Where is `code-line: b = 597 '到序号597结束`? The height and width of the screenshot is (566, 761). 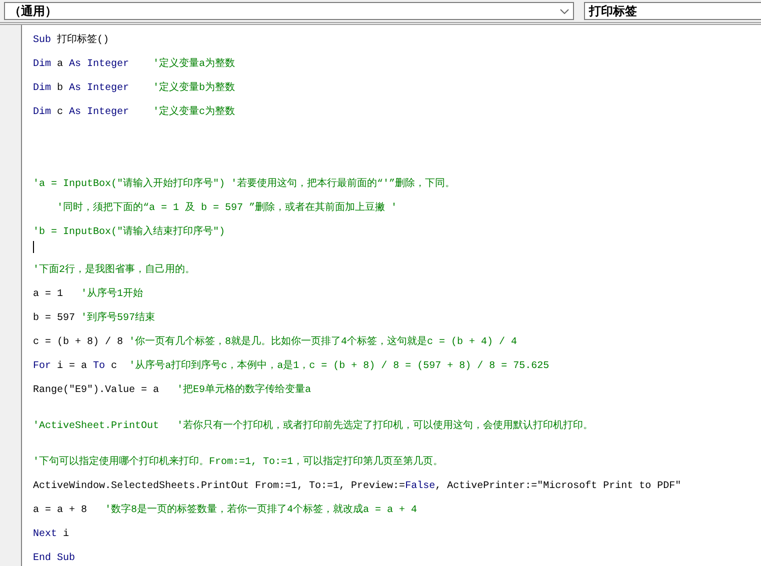
code-line: b = 597 '到序号597结束 is located at coordinates (94, 318).